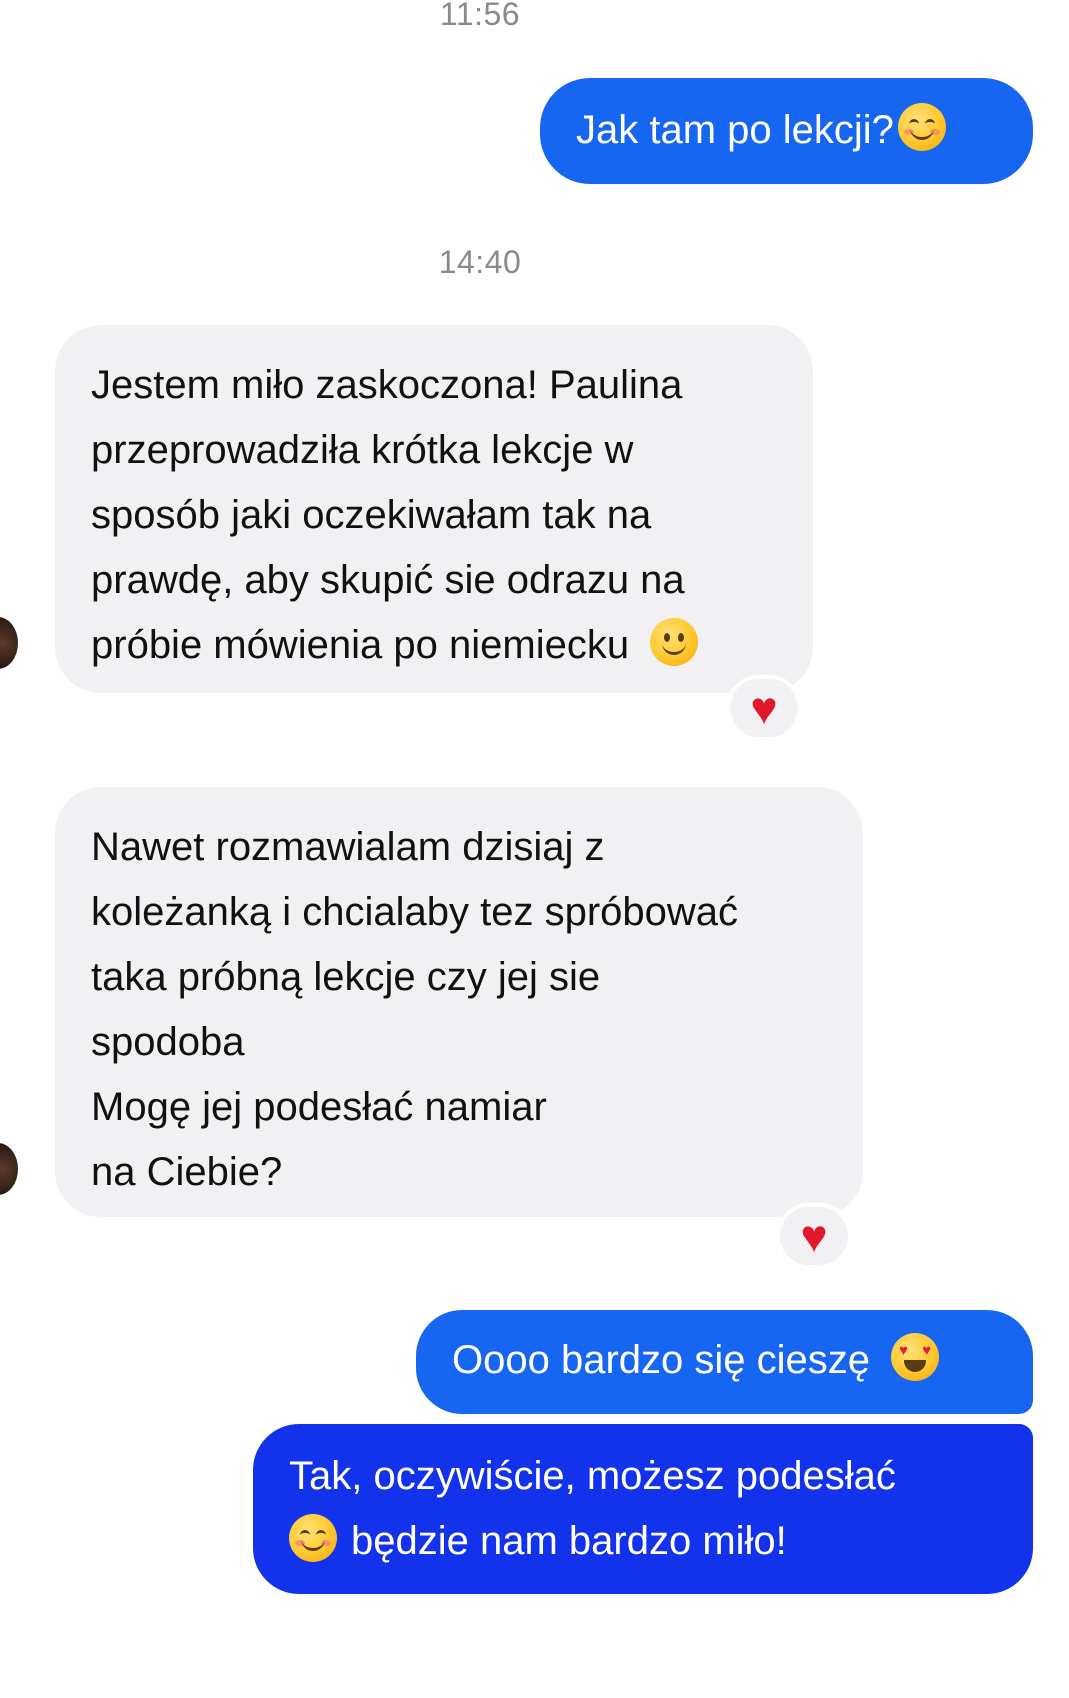 This screenshot has width=1069, height=1698. I want to click on relieved-smile-emoji-icon, so click(921, 127).